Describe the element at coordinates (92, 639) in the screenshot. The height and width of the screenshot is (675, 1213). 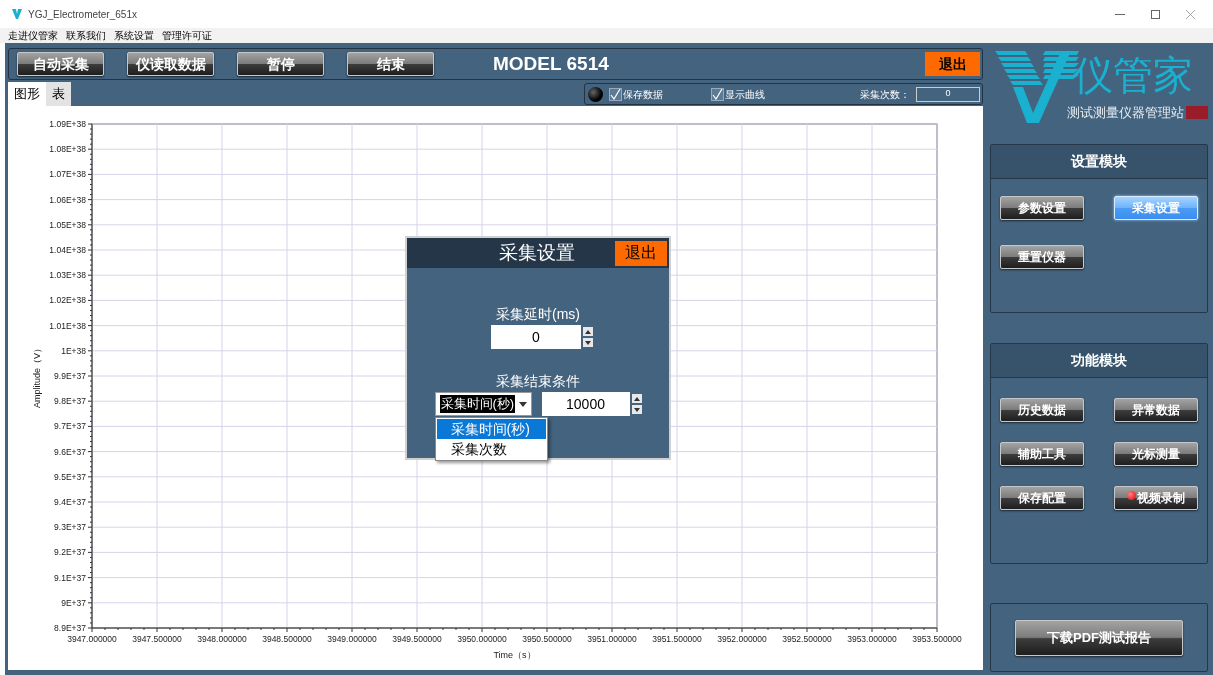
I see `x-tick-label: 3947.000000` at that location.